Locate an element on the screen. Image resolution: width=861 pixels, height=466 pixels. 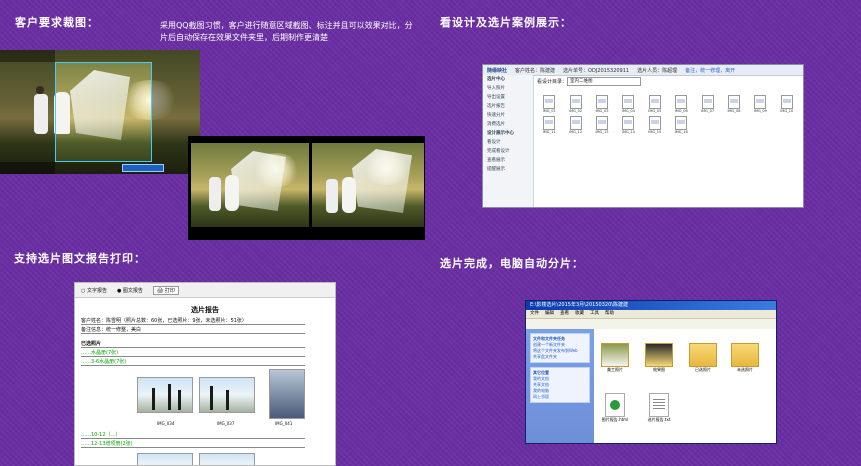
task-share: 共享此文件夹 is located at coordinates (560, 357).